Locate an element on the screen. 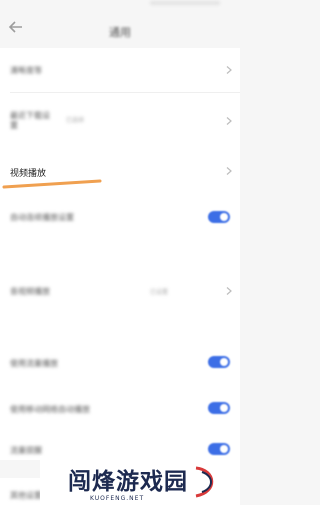 This screenshot has height=505, width=320. svg-text: 闯烽游戏园 is located at coordinates (128, 481).